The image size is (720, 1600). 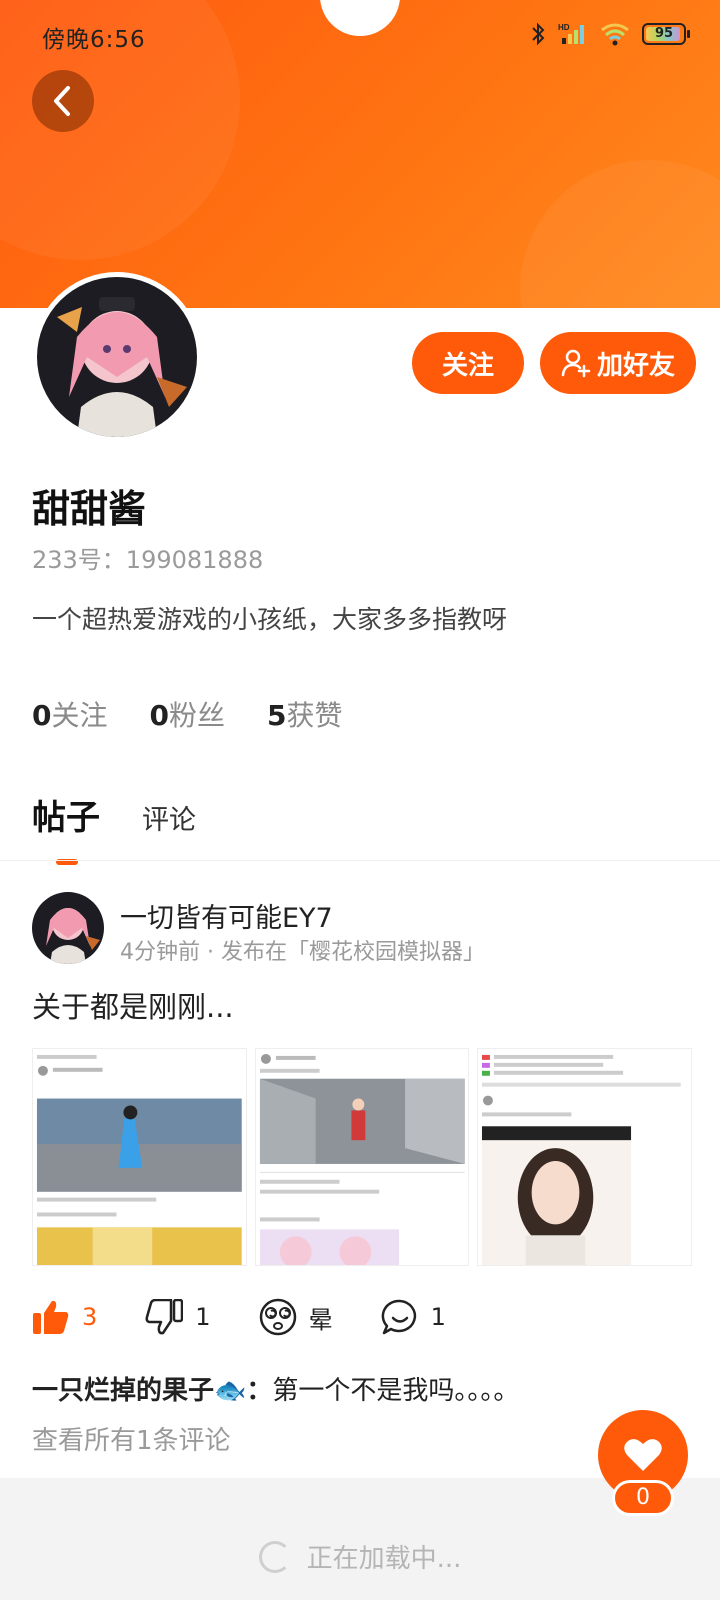 I want to click on dizzy-button: 晕, so click(x=296, y=1317).